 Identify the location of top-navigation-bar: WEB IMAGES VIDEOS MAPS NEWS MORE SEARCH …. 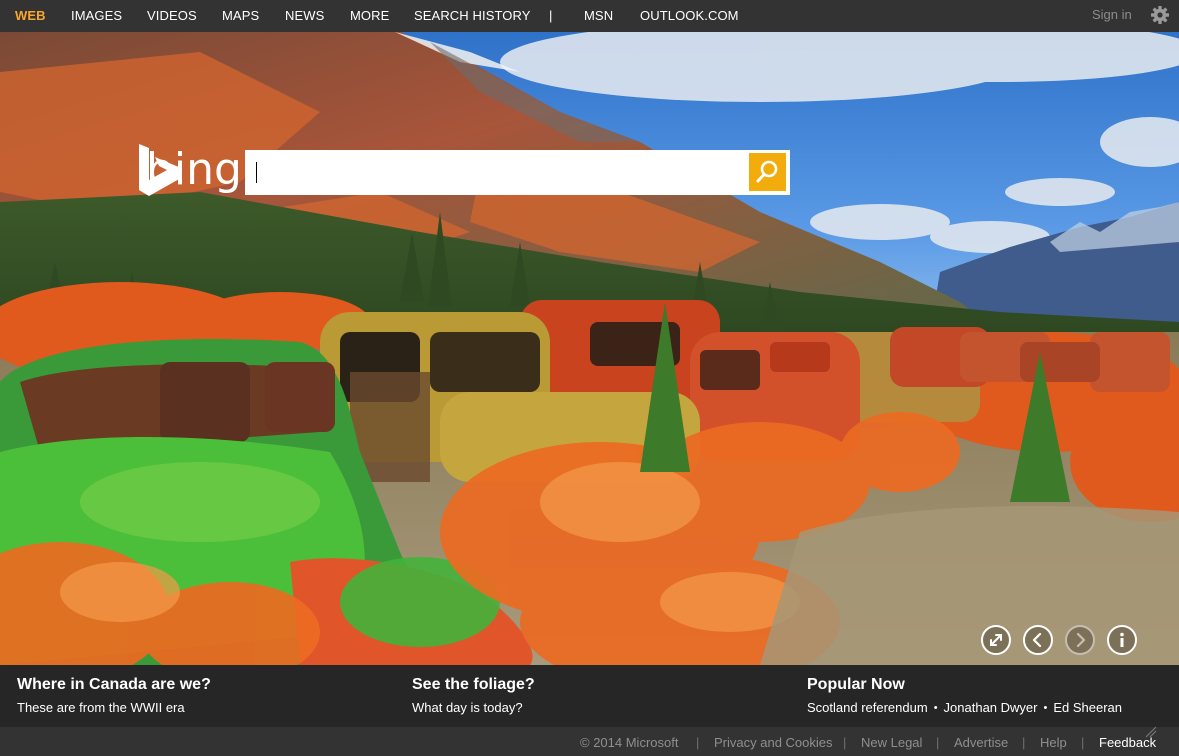
(589, 16).